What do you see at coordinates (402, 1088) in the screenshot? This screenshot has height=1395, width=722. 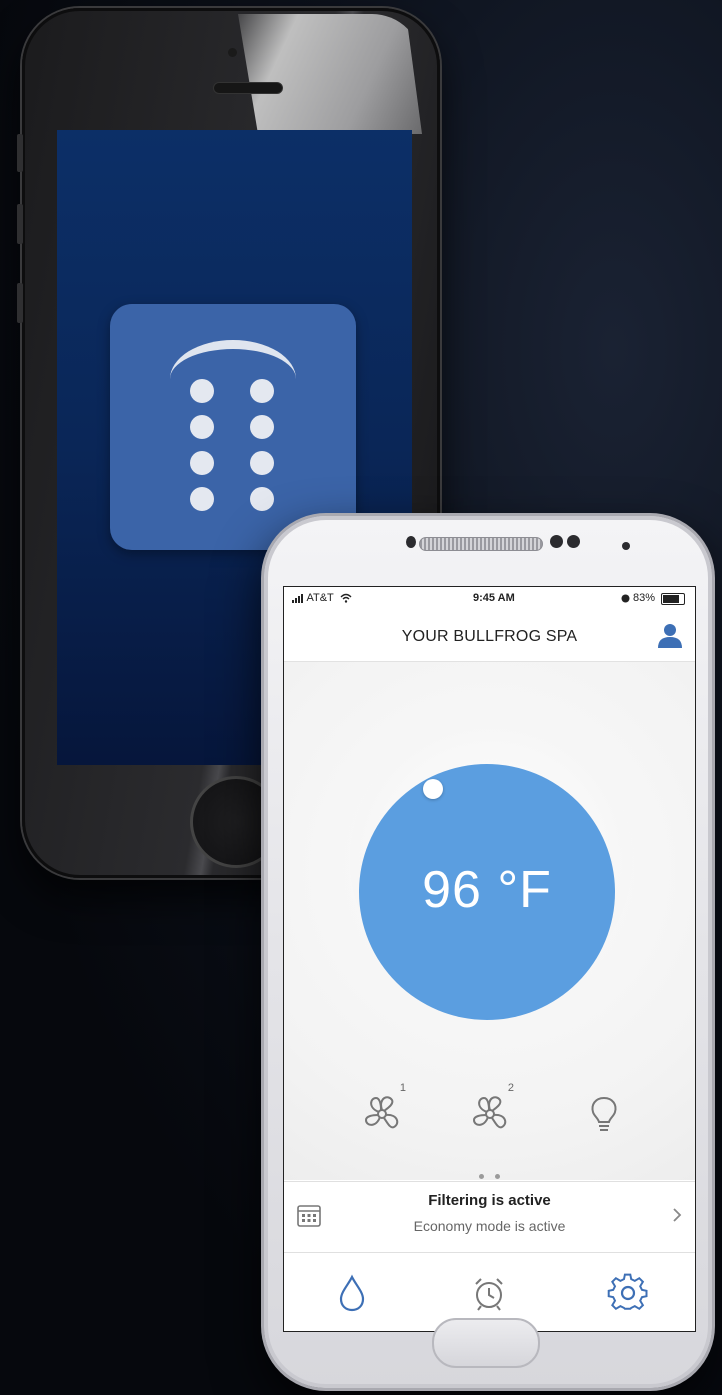 I see `pump-number-badge: 1` at bounding box center [402, 1088].